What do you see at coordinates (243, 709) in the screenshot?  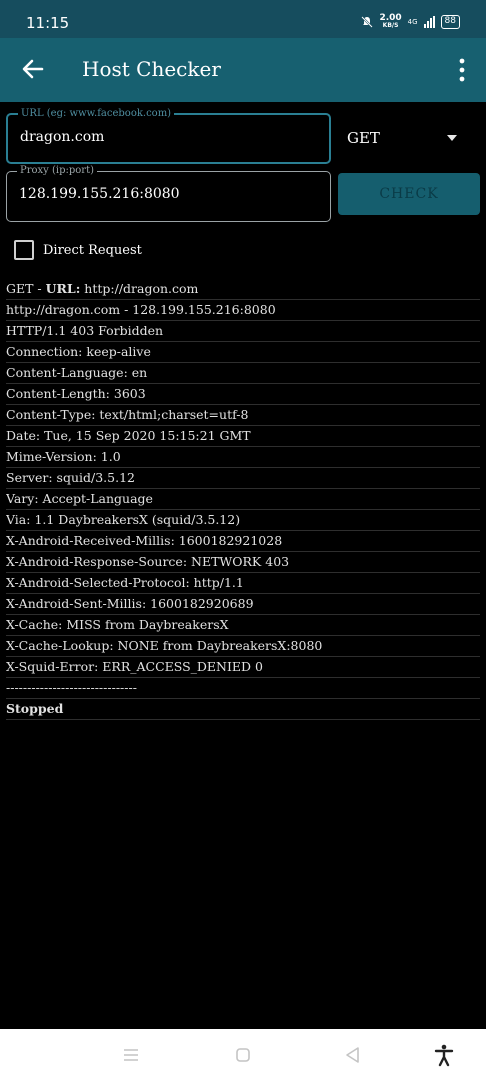 I see `log-line: Stopped` at bounding box center [243, 709].